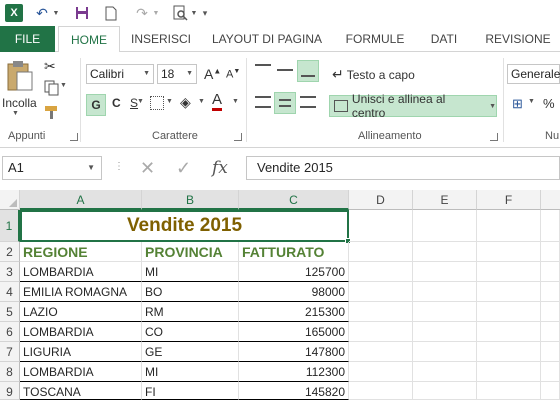  What do you see at coordinates (10, 312) in the screenshot?
I see `row-header-5: 5` at bounding box center [10, 312].